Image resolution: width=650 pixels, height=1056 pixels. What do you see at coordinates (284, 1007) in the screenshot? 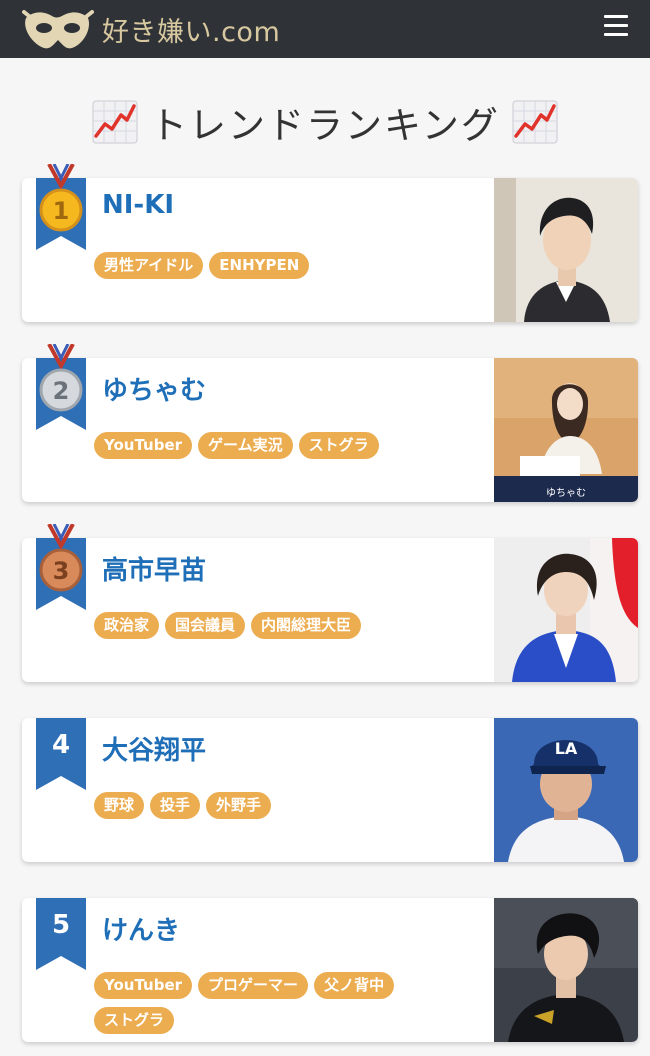
I see `tag-list: YouTuber プロゲーマー 父ノ背中 ストグラ` at bounding box center [284, 1007].